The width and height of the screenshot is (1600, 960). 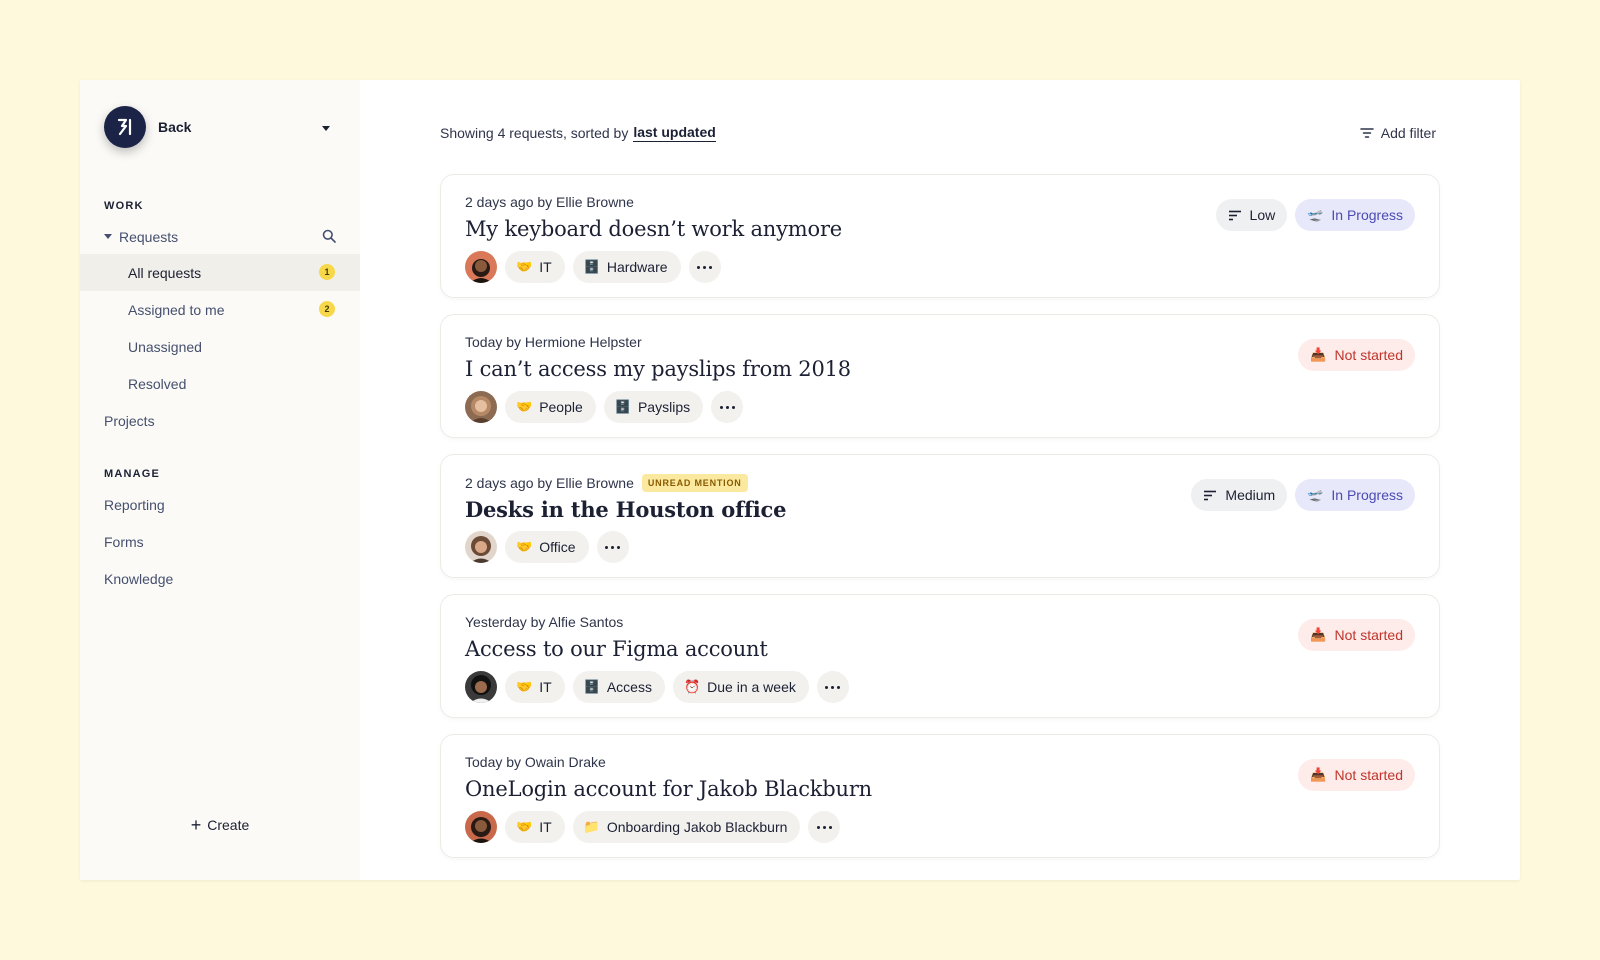 What do you see at coordinates (553, 342) in the screenshot?
I see `request-meta: Today by Hermione Helpster` at bounding box center [553, 342].